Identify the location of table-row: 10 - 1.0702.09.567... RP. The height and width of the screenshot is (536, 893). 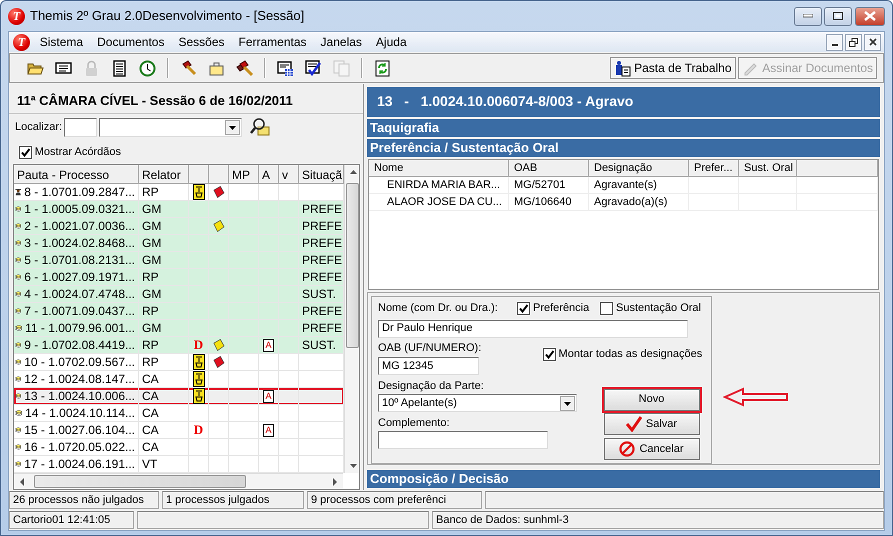
(179, 362).